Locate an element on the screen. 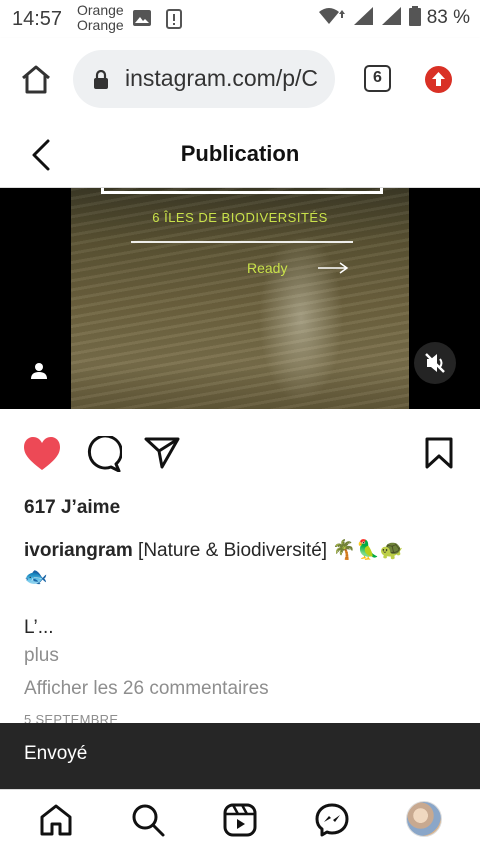 This screenshot has width=480, height=854. status-time: 14:57 is located at coordinates (37, 19).